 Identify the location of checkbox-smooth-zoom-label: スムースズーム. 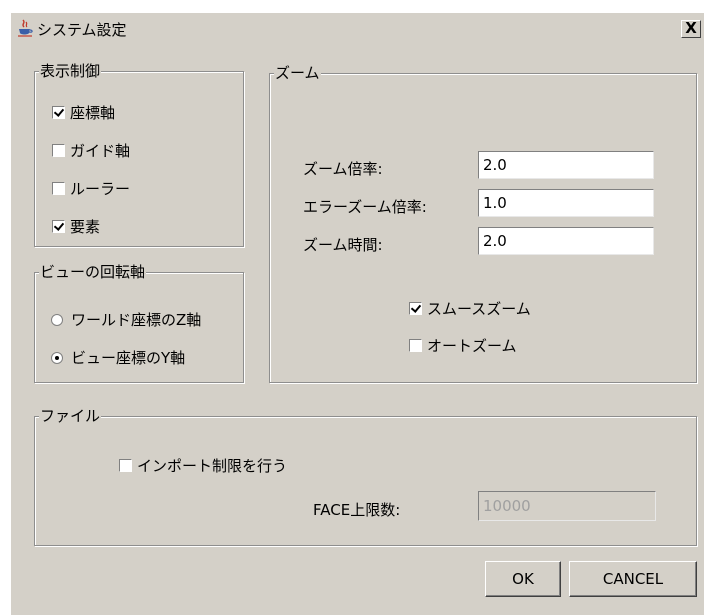
(479, 309).